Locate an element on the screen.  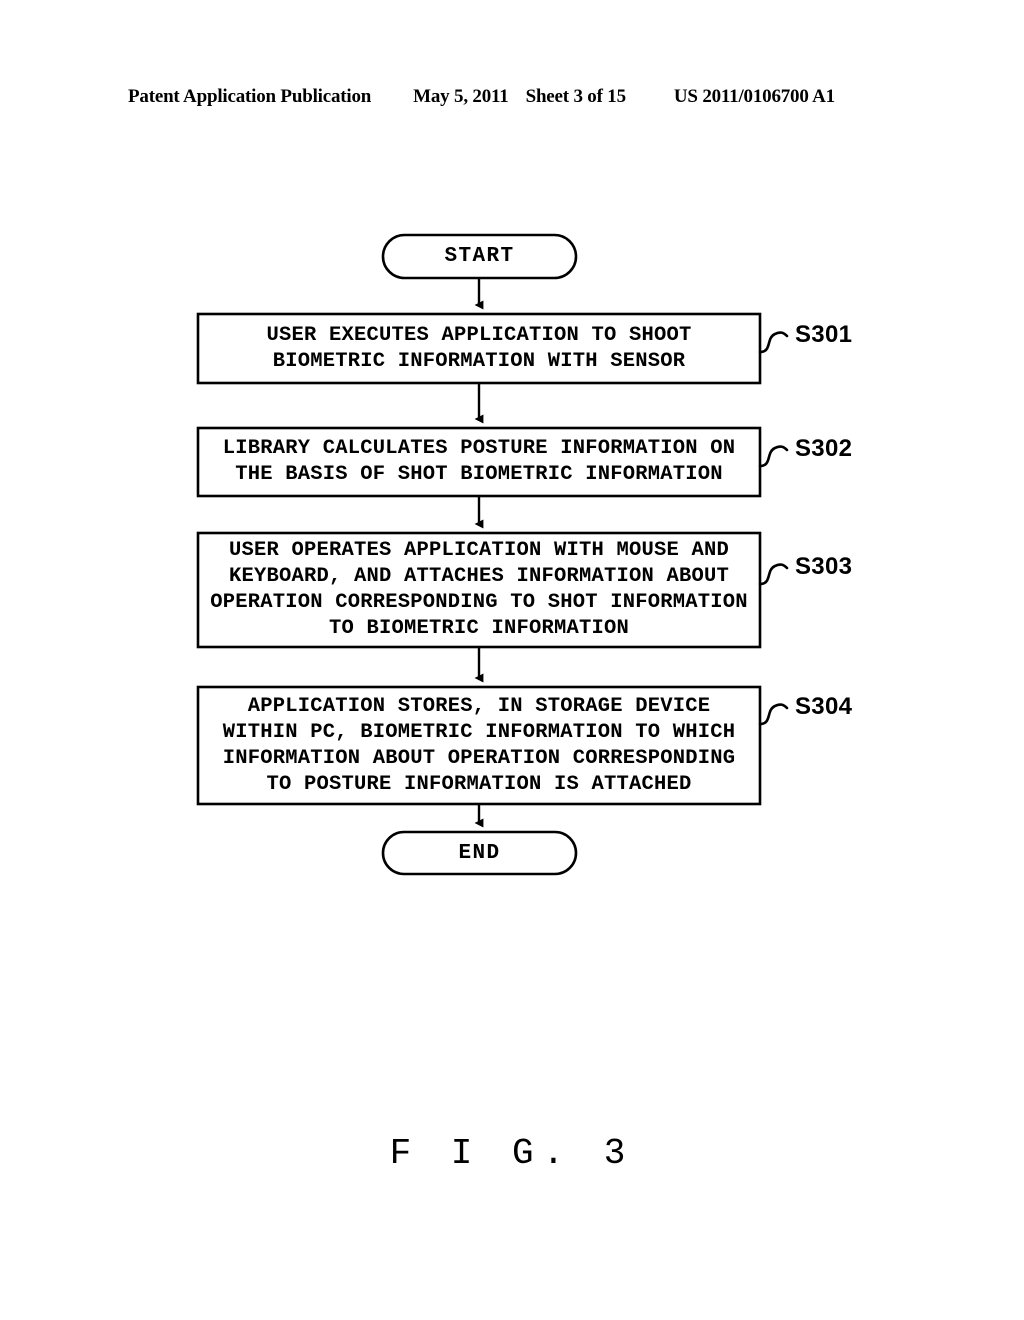
leader-line-s302 is located at coordinates (773, 456).